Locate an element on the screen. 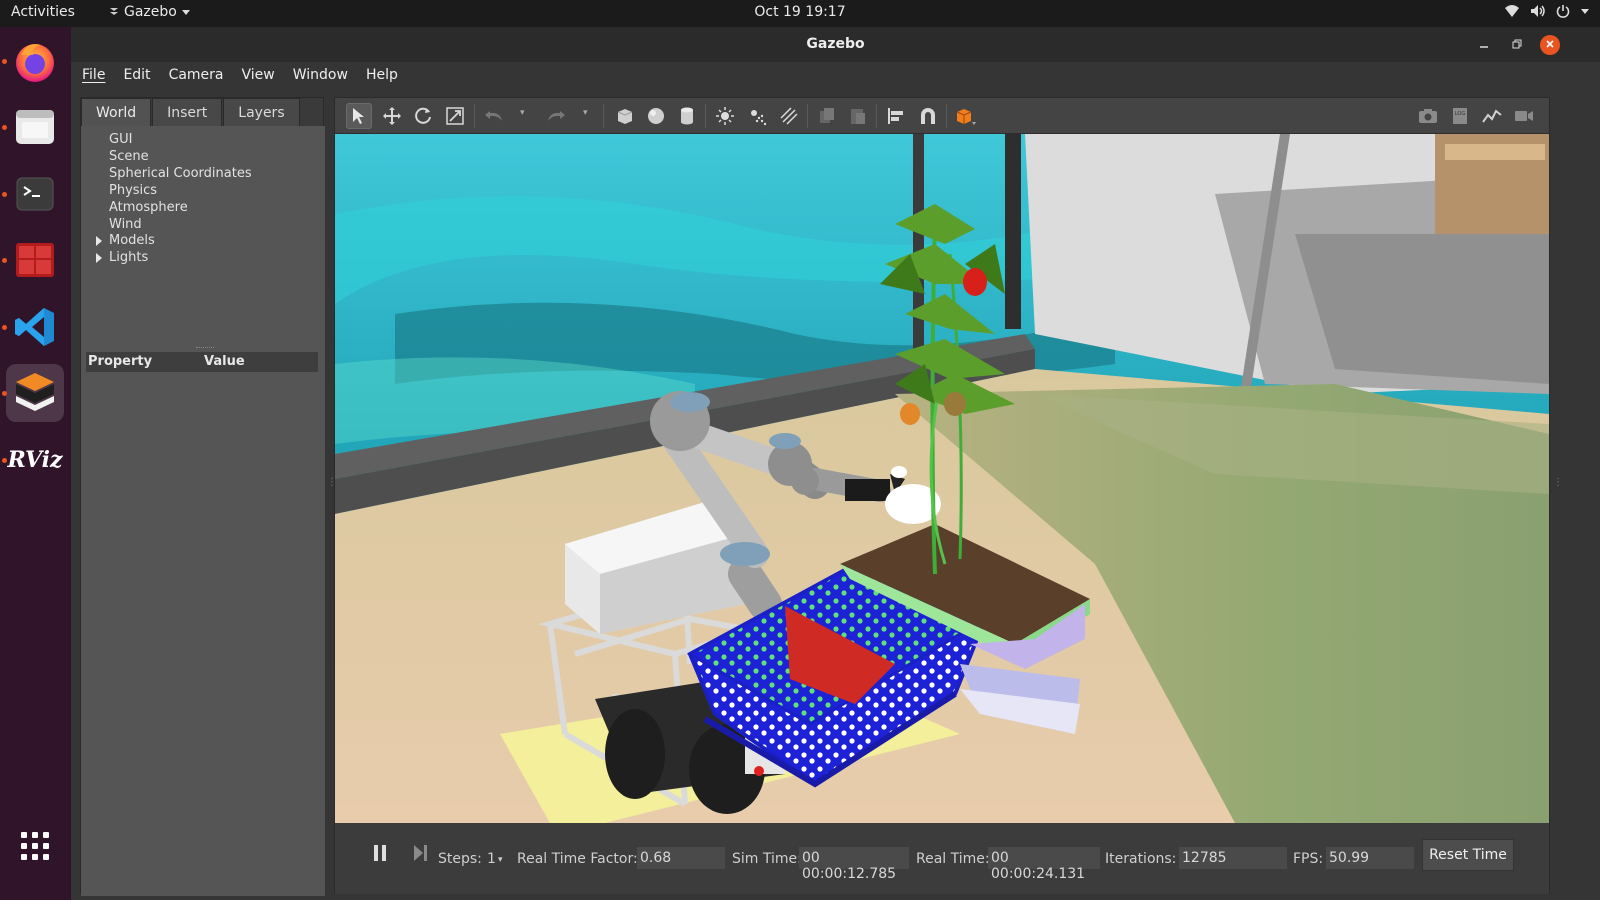 This screenshot has height=900, width=1600. system-tray is located at coordinates (1547, 11).